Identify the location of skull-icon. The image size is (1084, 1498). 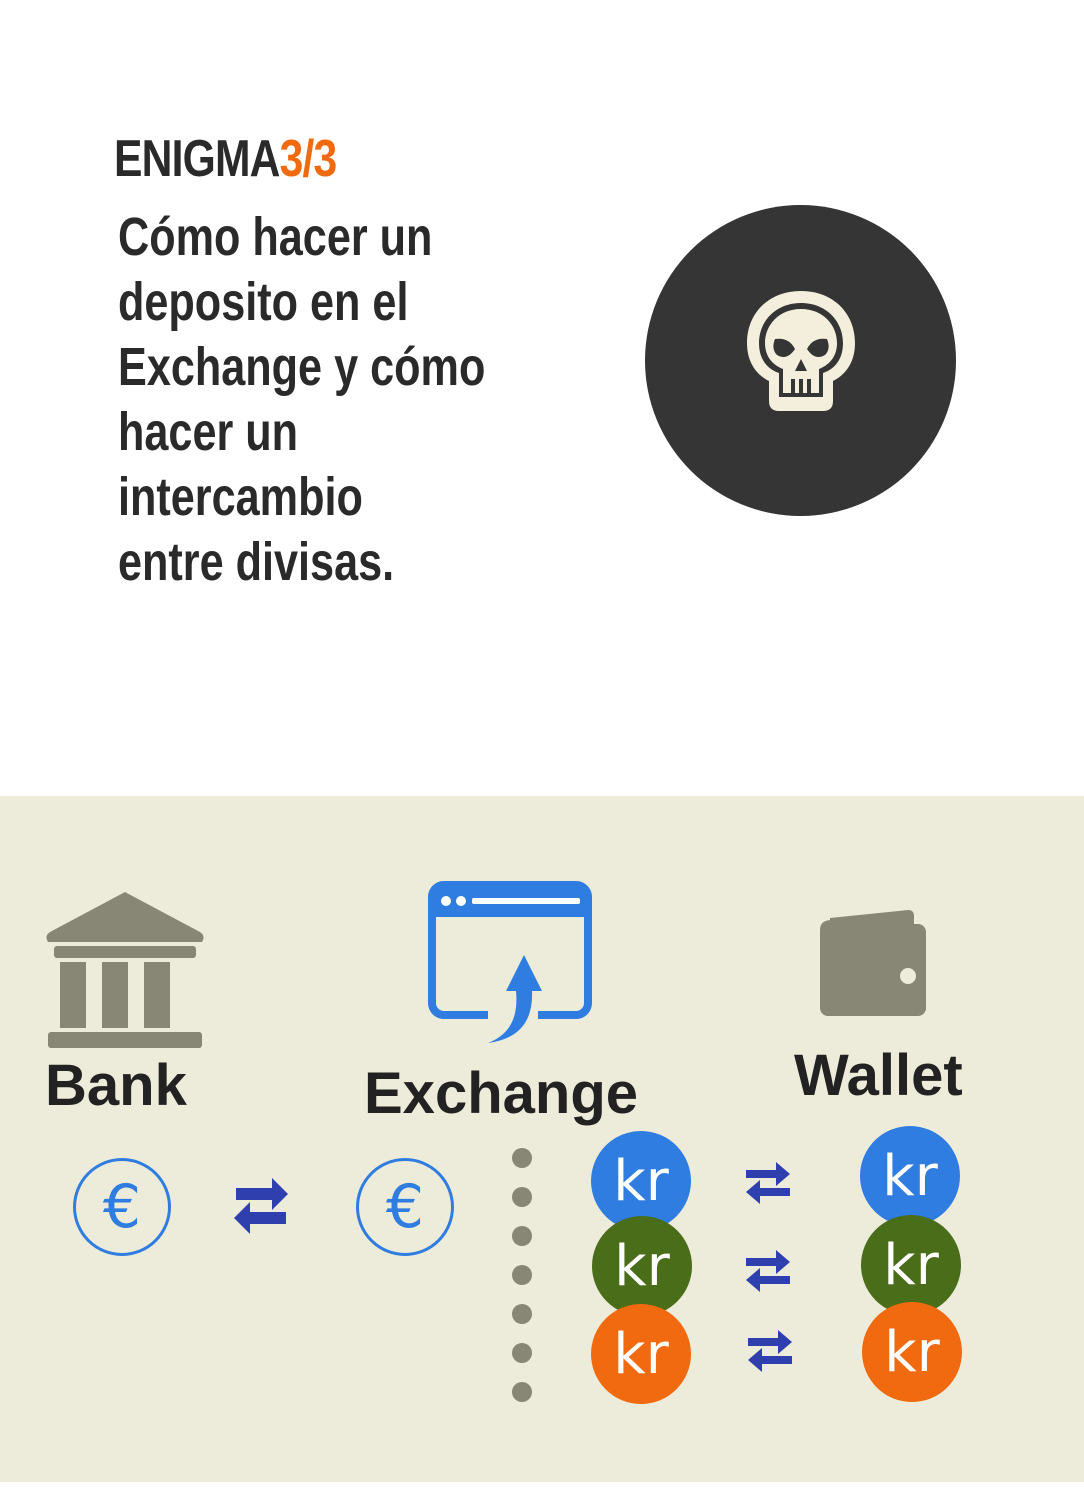
(801, 351).